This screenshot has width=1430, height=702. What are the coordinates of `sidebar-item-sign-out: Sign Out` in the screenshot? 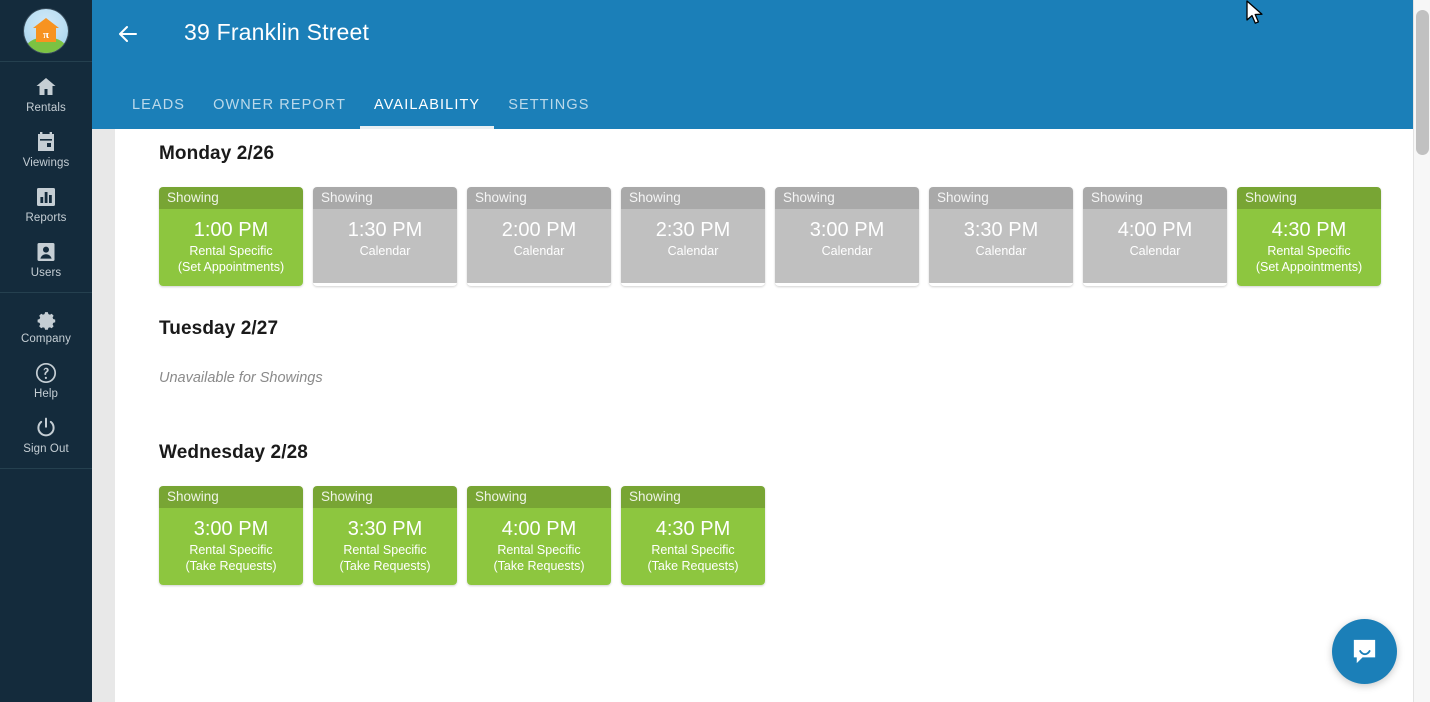 It's located at (46, 434).